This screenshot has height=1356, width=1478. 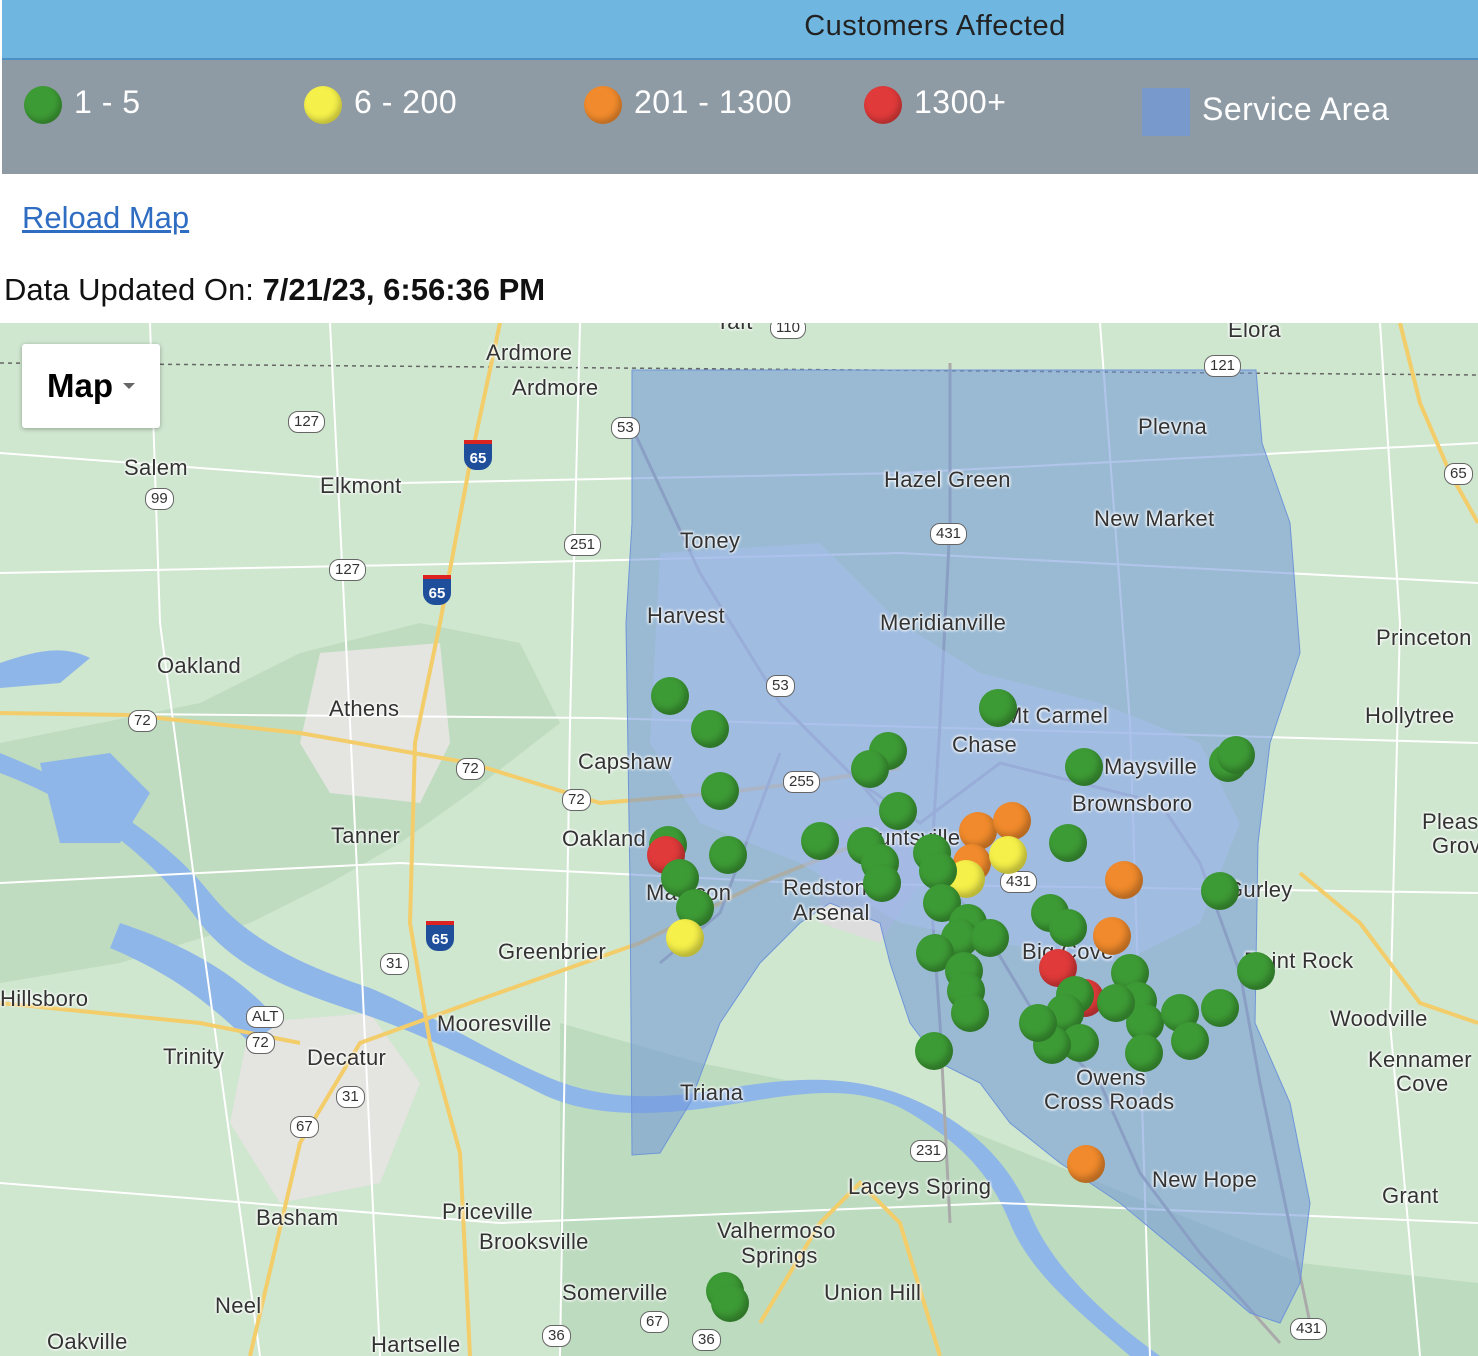 What do you see at coordinates (406, 101) in the screenshot?
I see `legend-label: 6 - 200` at bounding box center [406, 101].